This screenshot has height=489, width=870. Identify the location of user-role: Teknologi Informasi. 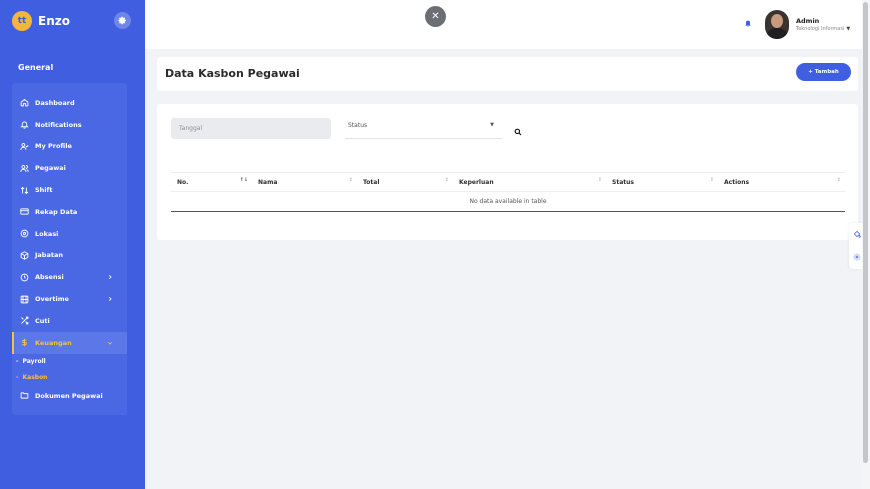
(820, 29).